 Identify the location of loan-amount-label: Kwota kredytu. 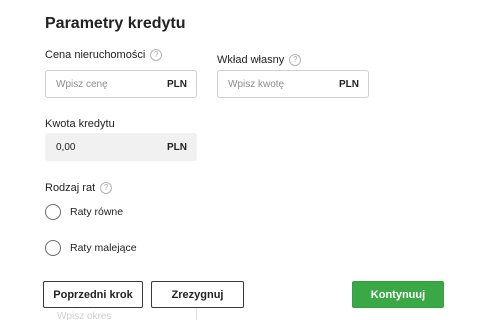
(80, 124).